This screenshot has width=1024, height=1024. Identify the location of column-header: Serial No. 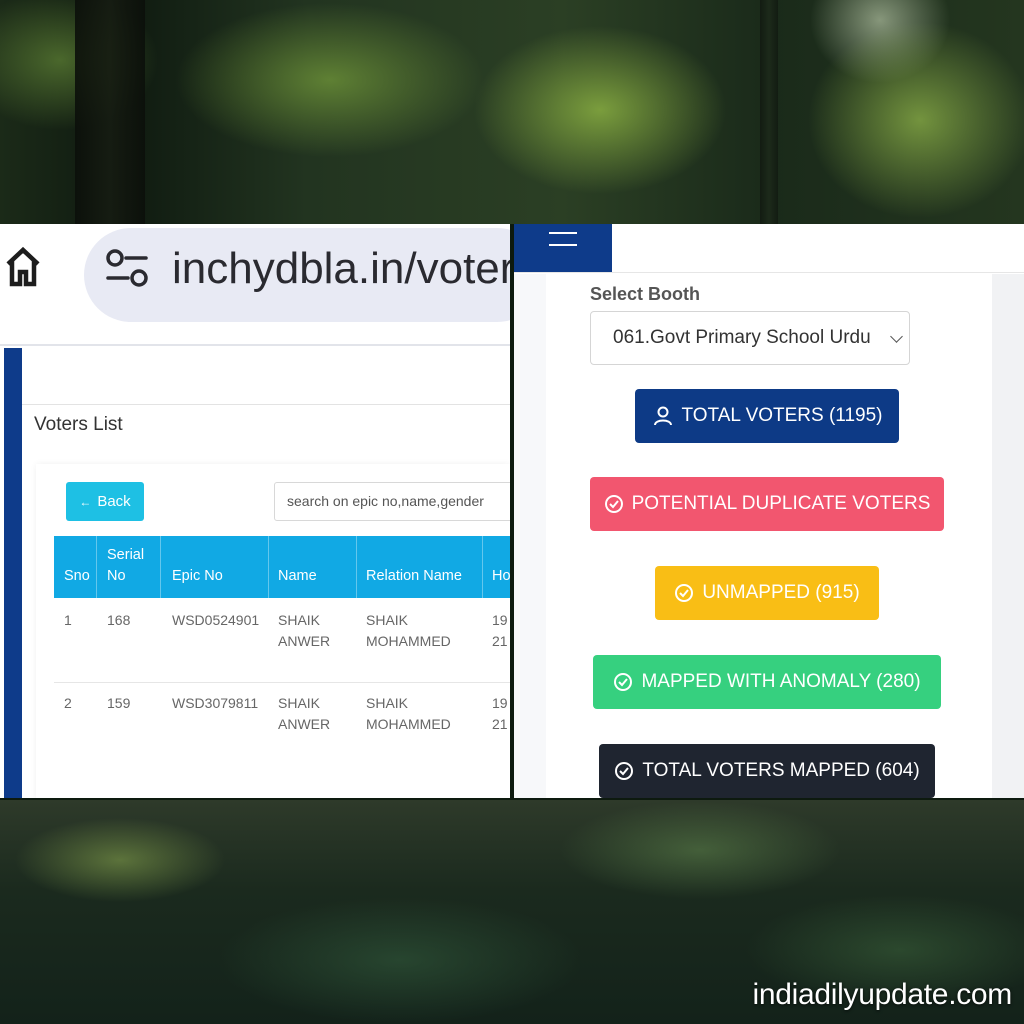
(132, 566).